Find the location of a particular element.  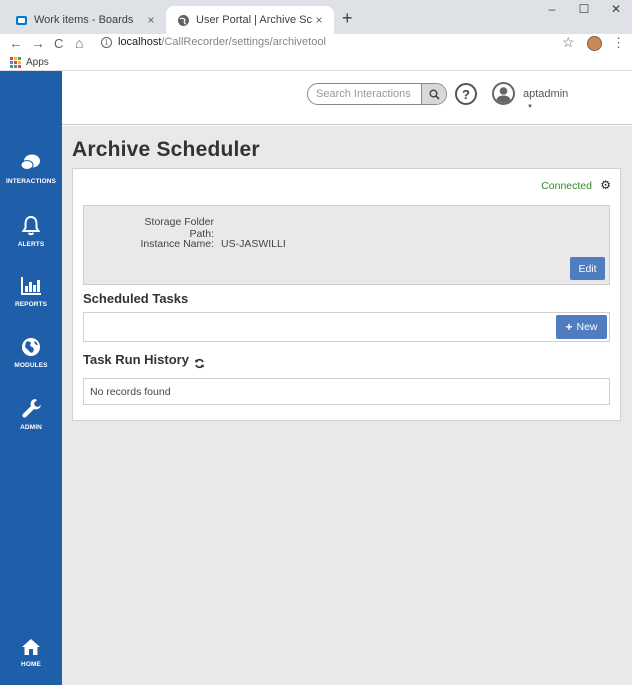

sidebar-item-label: INTERACTIONS is located at coordinates (31, 181).